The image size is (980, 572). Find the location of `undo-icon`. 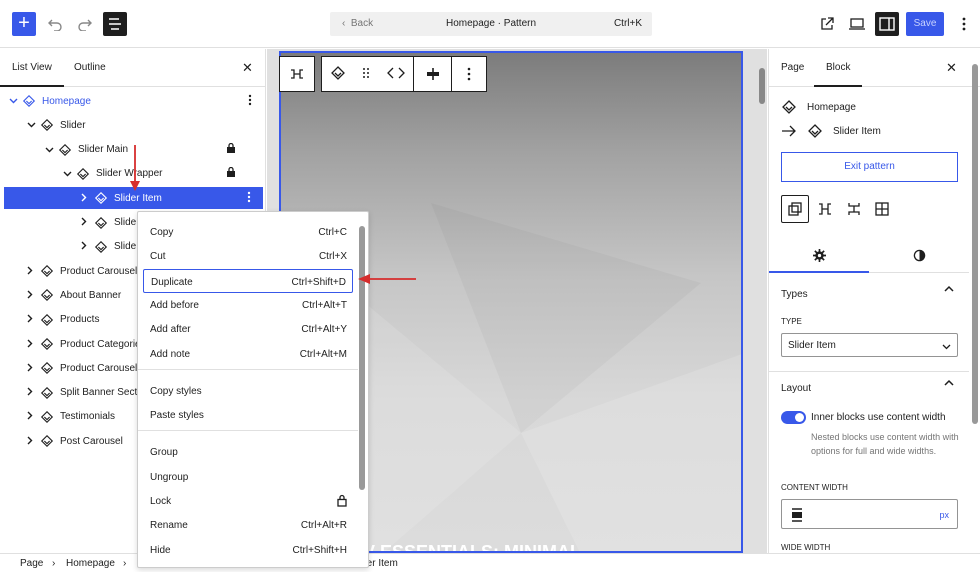

undo-icon is located at coordinates (55, 24).